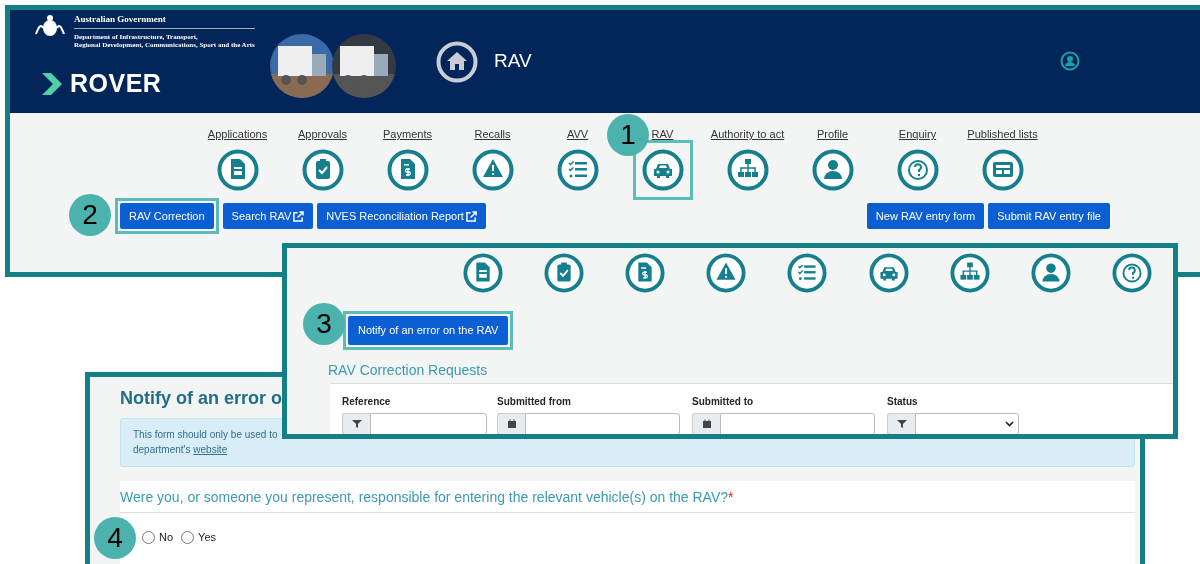 The image size is (1200, 564). What do you see at coordinates (407, 134) in the screenshot?
I see `nav-link: Payments` at bounding box center [407, 134].